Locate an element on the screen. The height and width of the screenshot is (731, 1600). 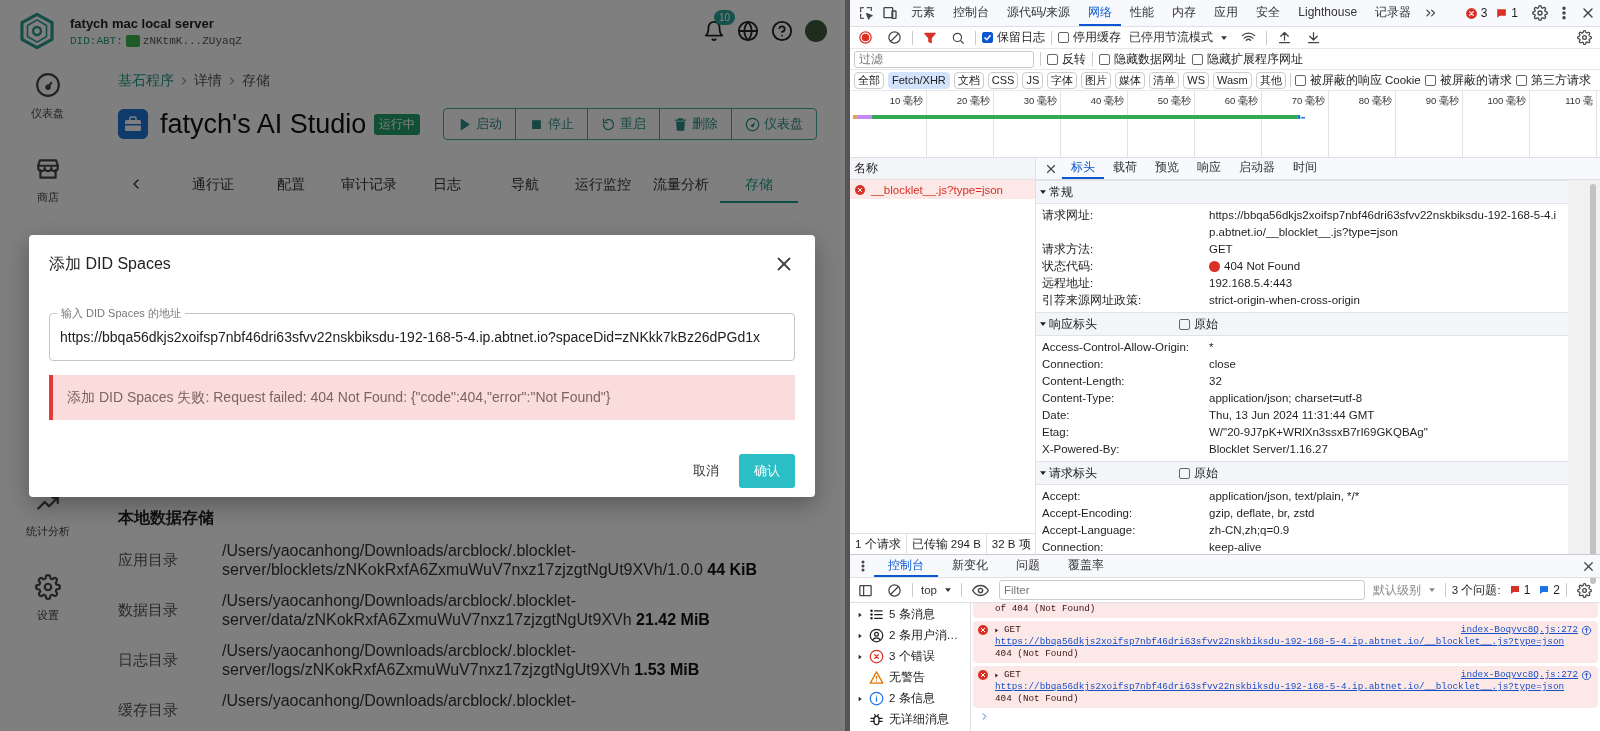
detail-tab: 响应 is located at coordinates (1209, 168).